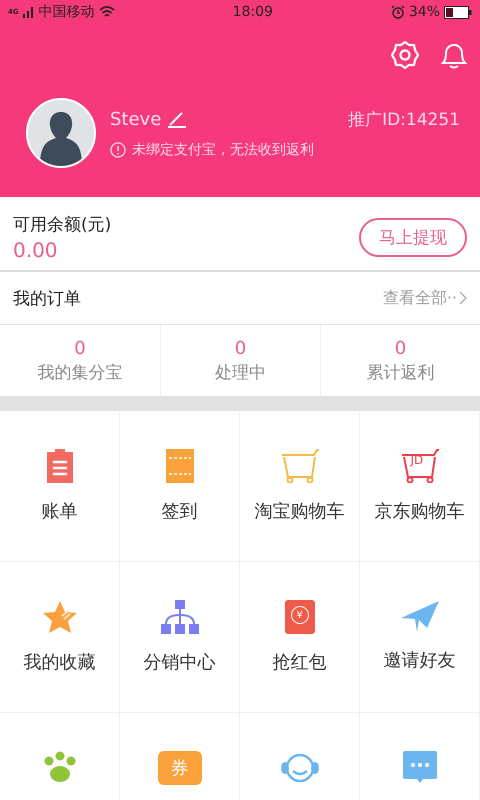  Describe the element at coordinates (177, 119) in the screenshot. I see `edit-pencil-icon` at that location.